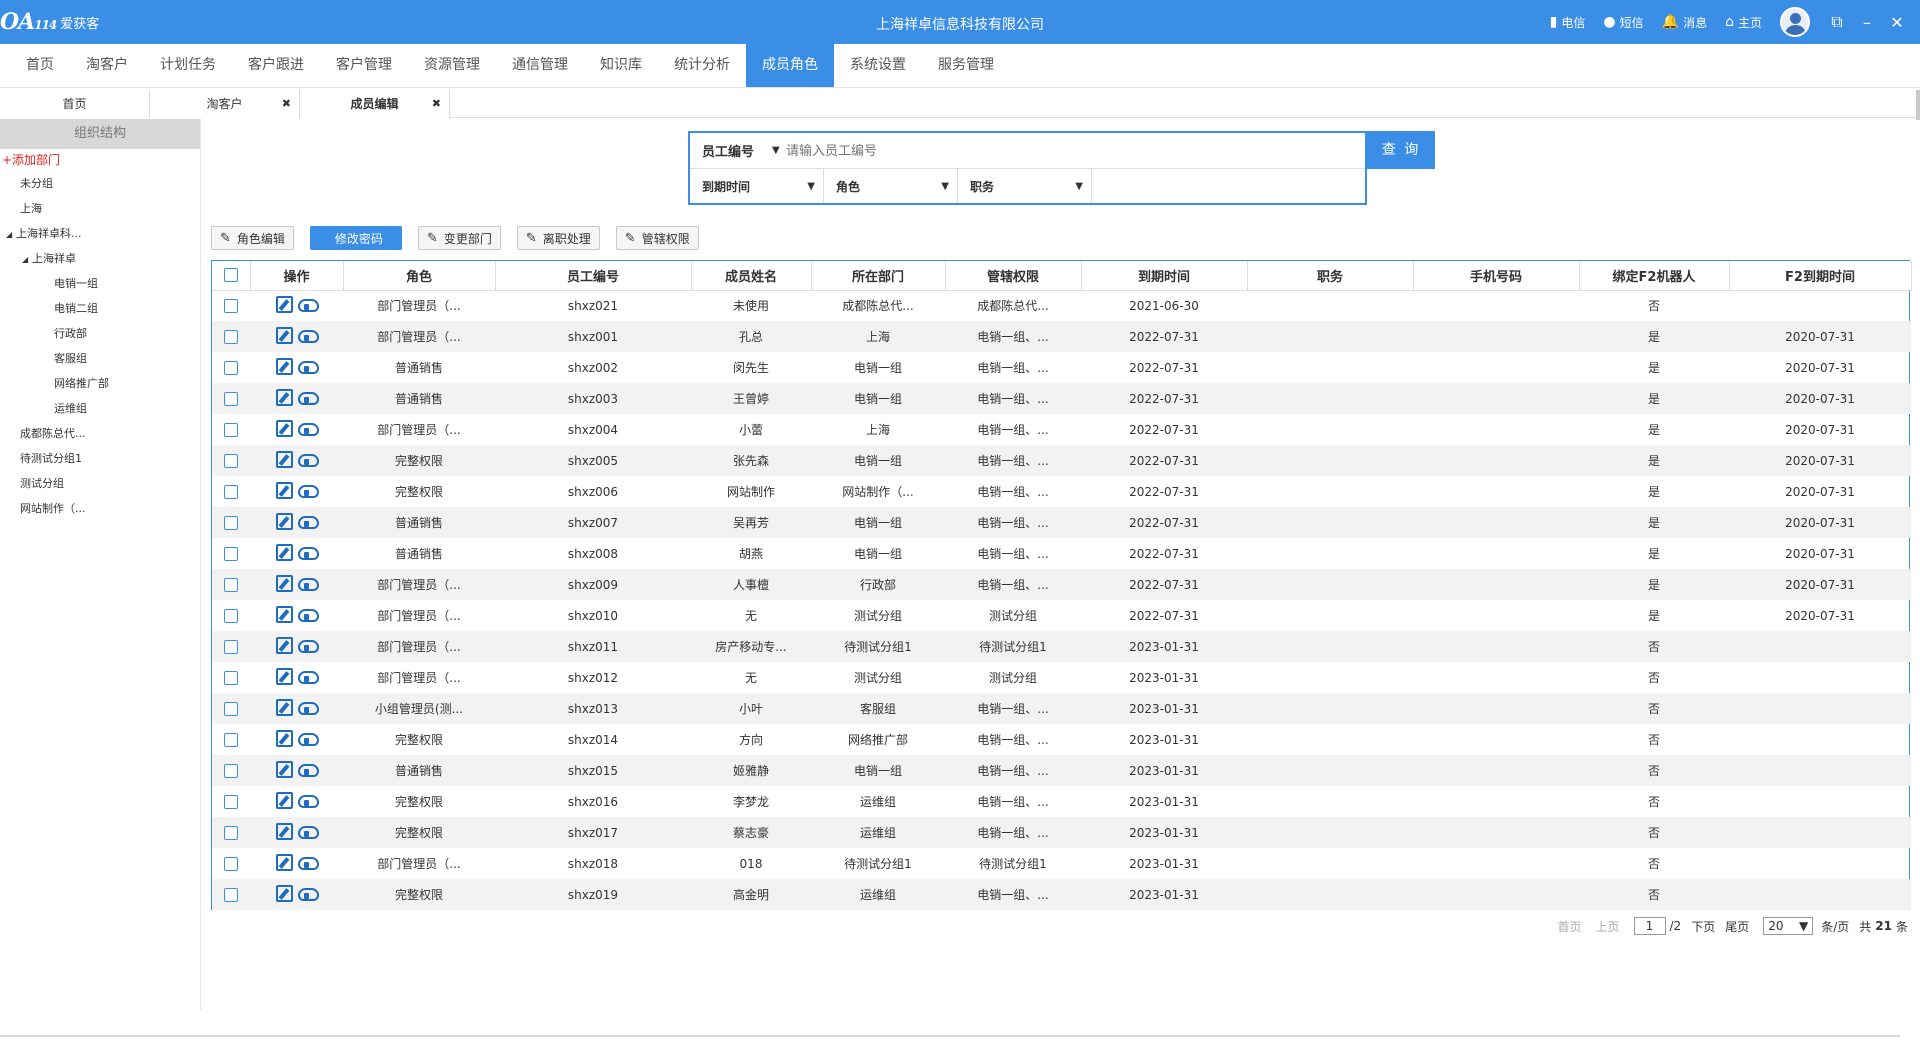 This screenshot has height=1040, width=1920. I want to click on expand-icon: ◢, so click(27, 259).